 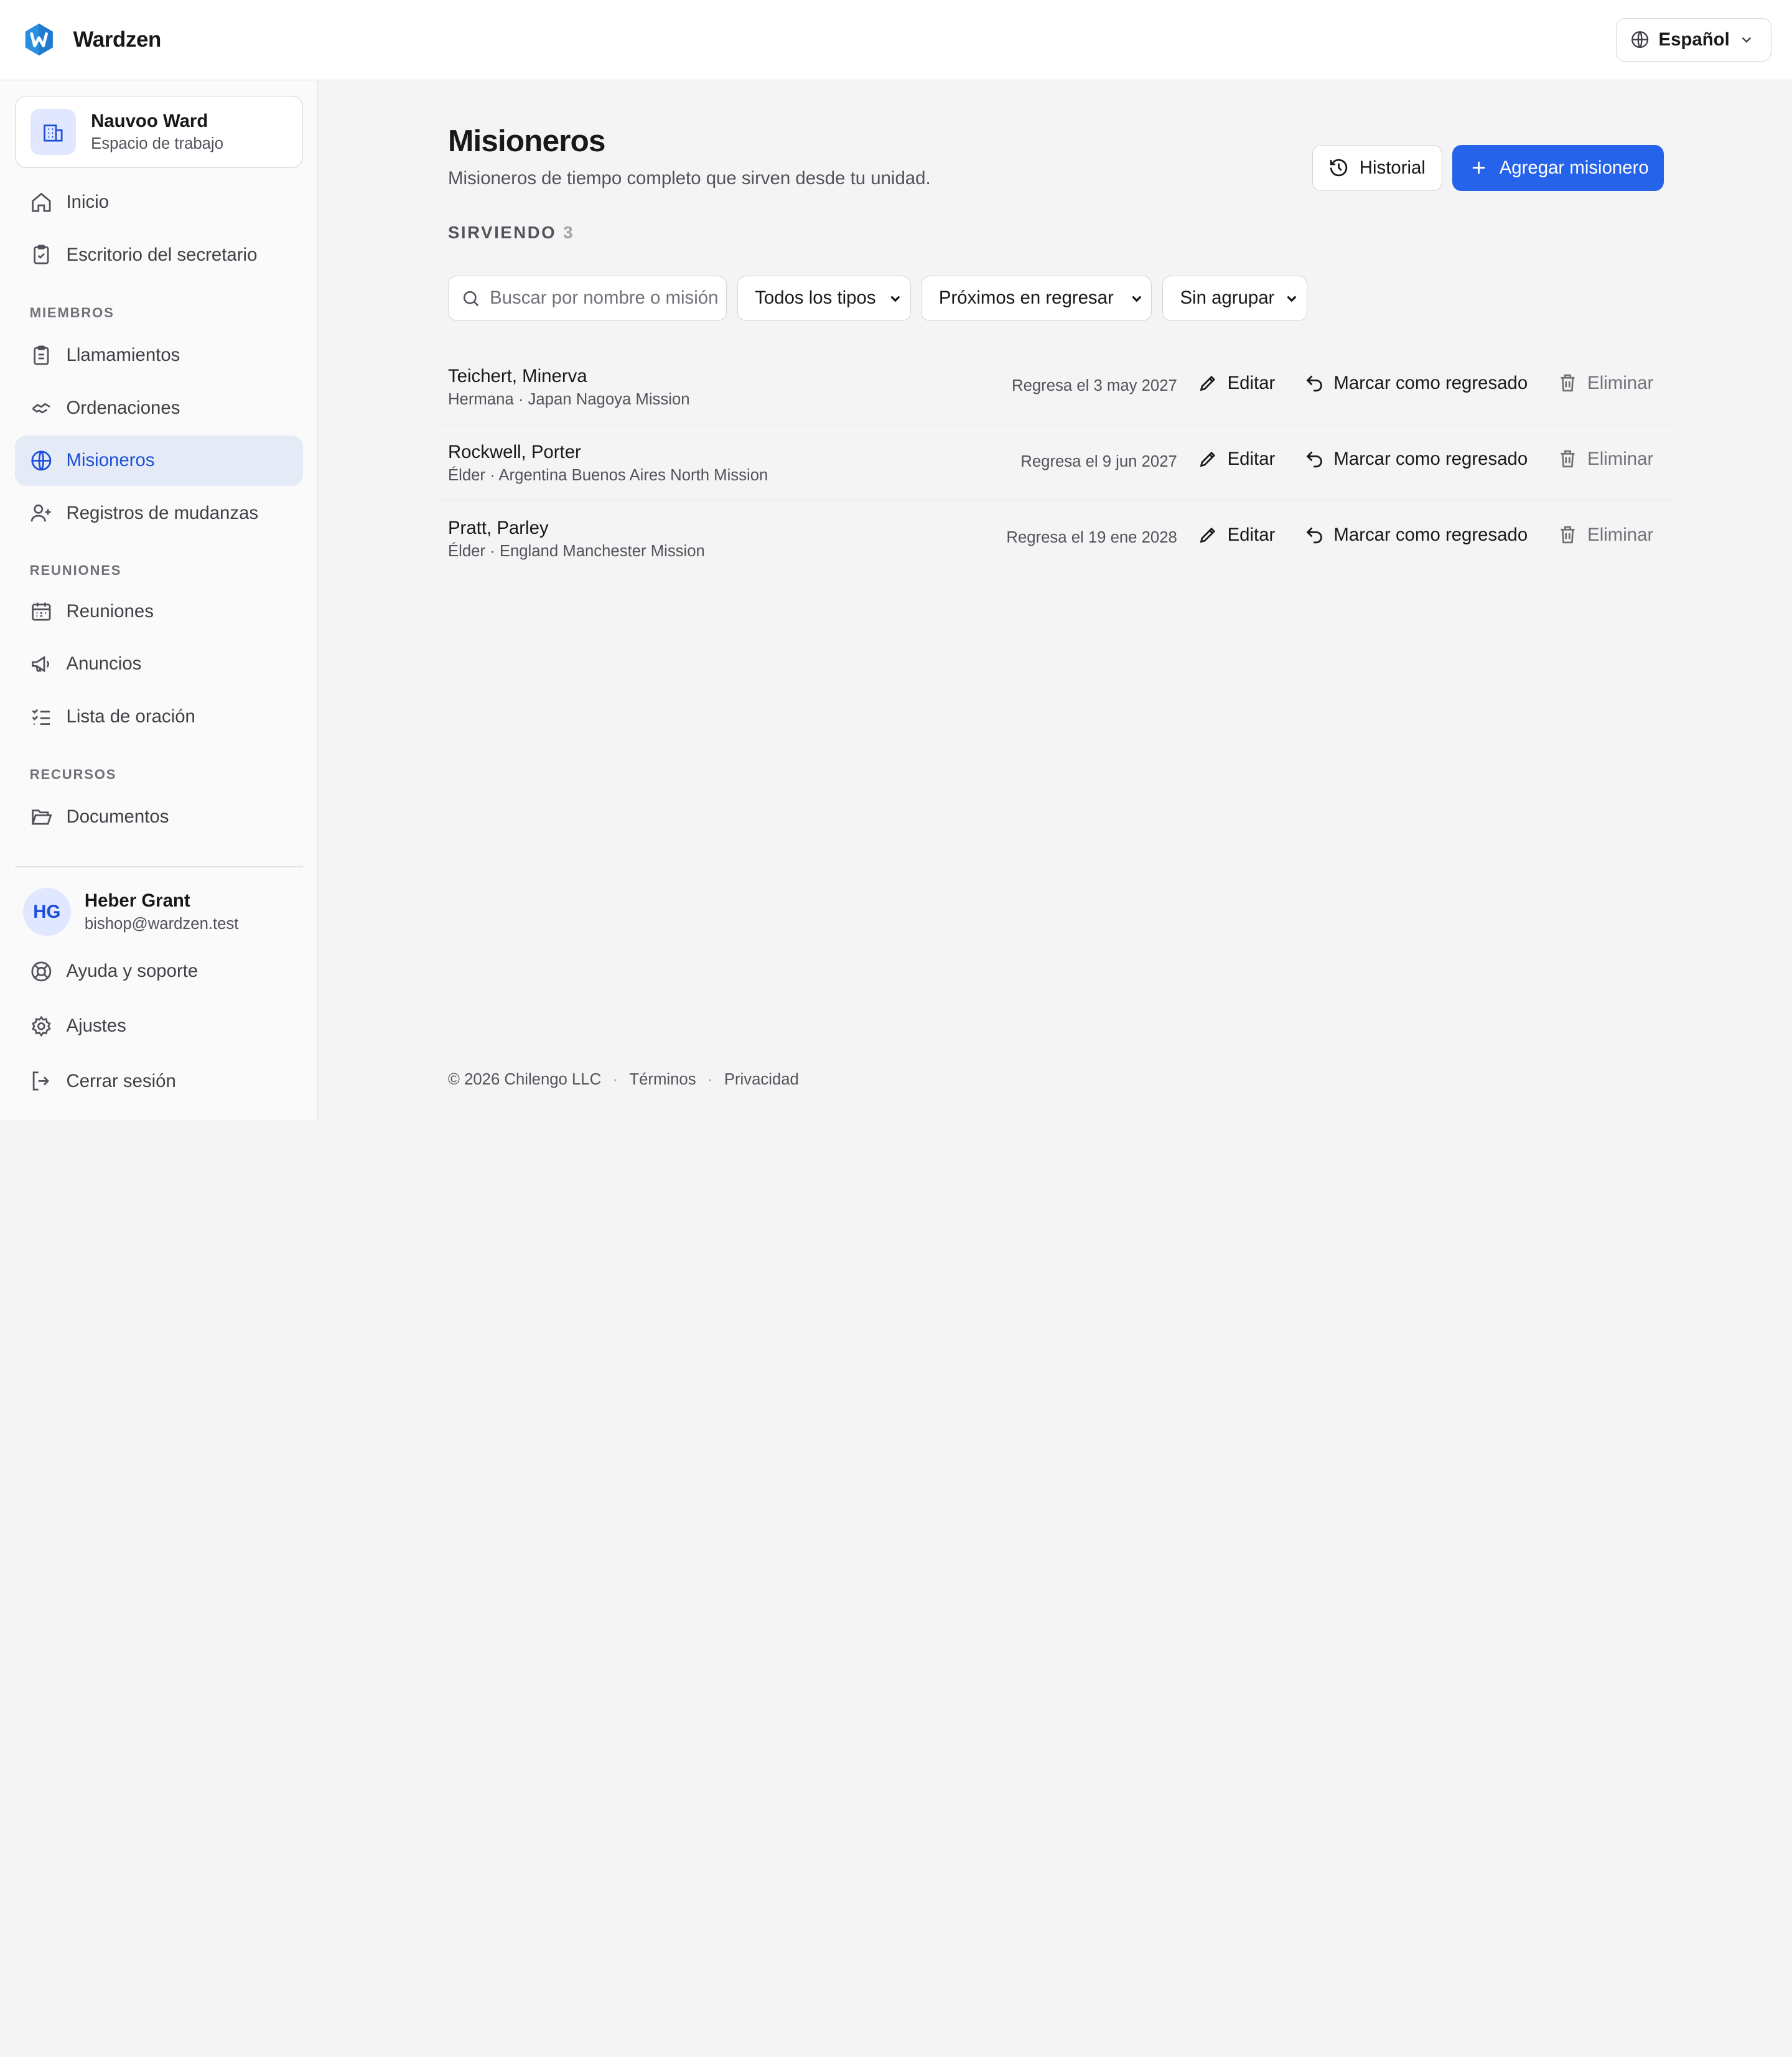 I want to click on group-select: Sin agrupar, so click(x=1235, y=298).